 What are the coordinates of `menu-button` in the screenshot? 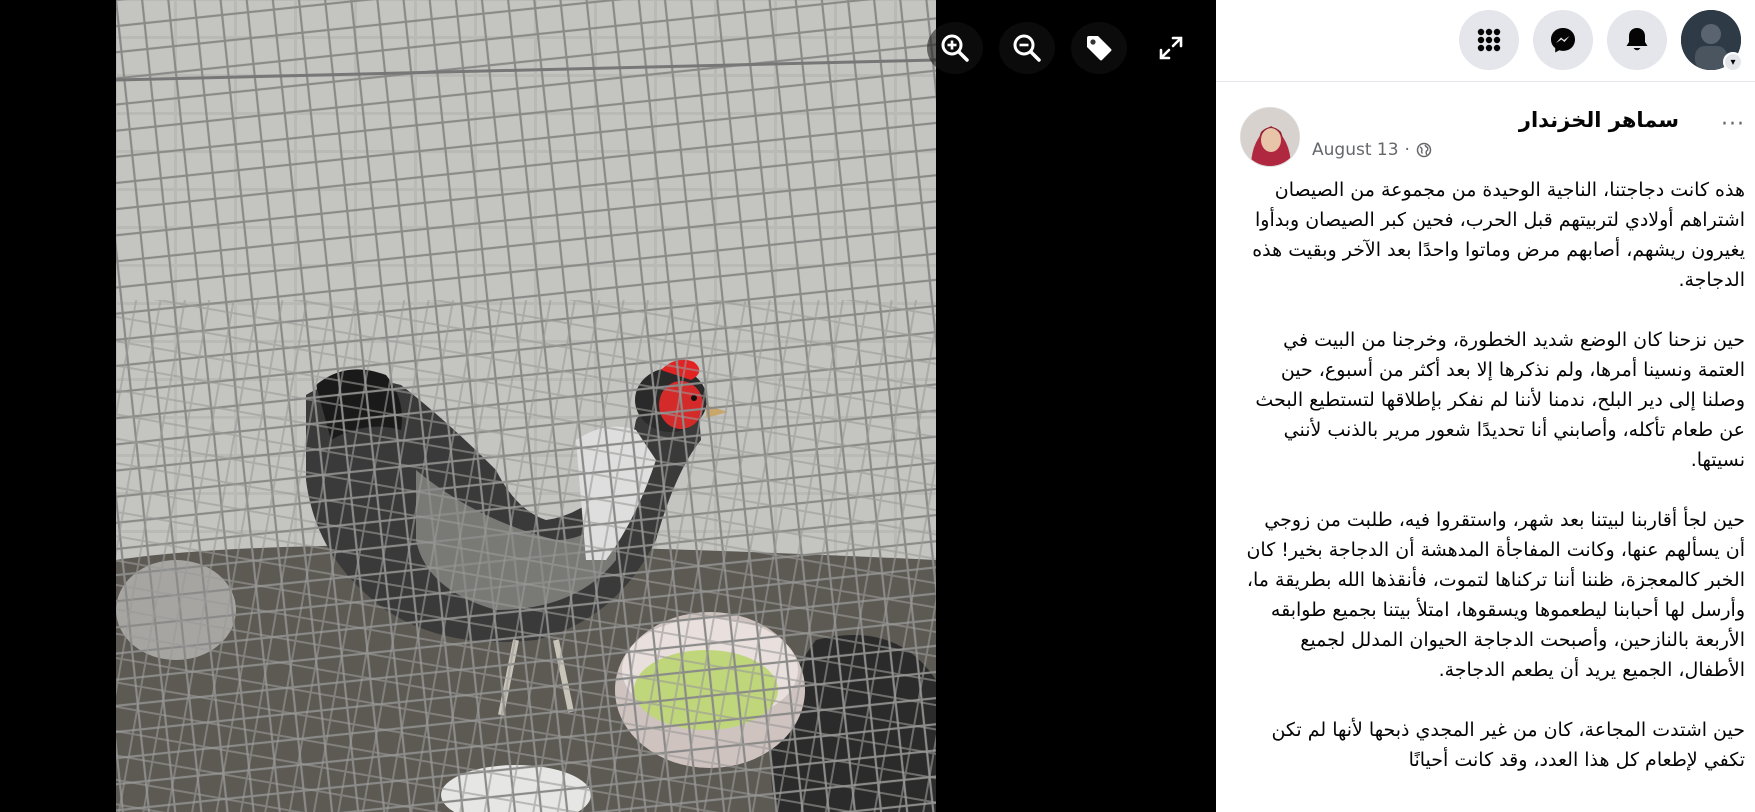 It's located at (1489, 40).